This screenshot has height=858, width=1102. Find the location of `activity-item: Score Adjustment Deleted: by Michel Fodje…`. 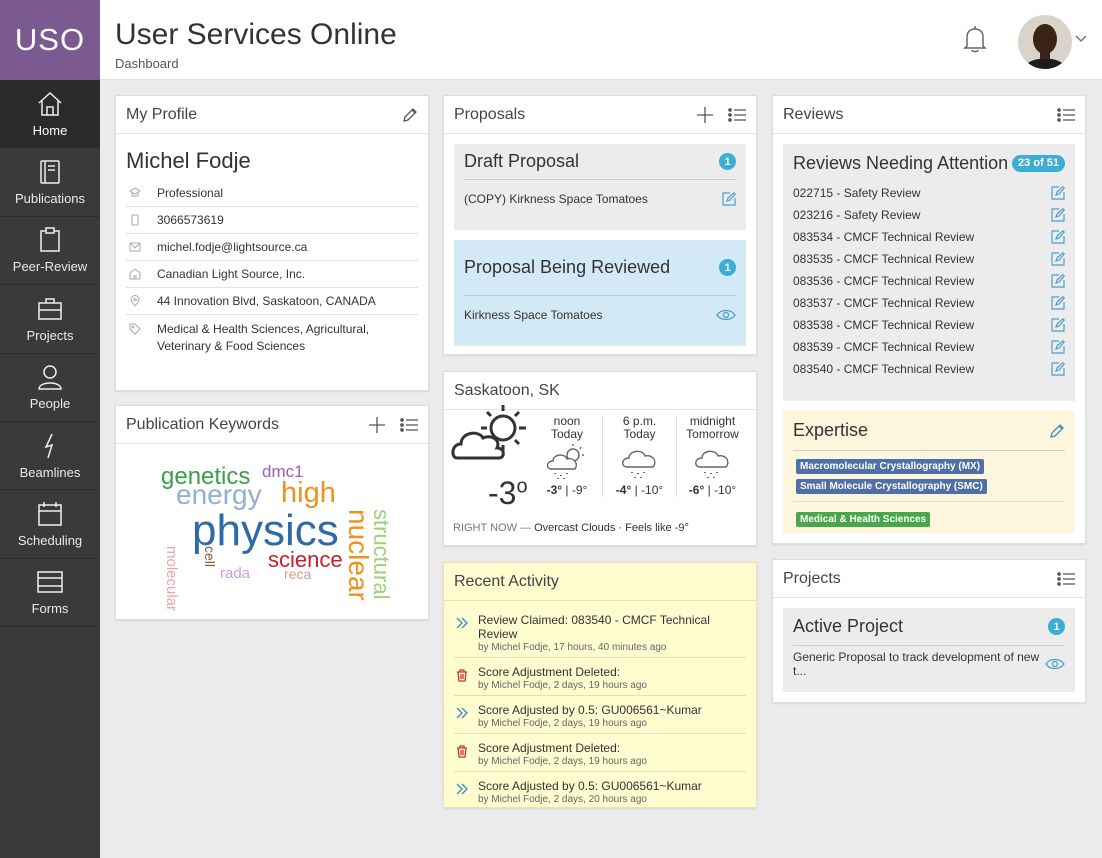

activity-item: Score Adjustment Deleted: by Michel Fodje… is located at coordinates (600, 677).